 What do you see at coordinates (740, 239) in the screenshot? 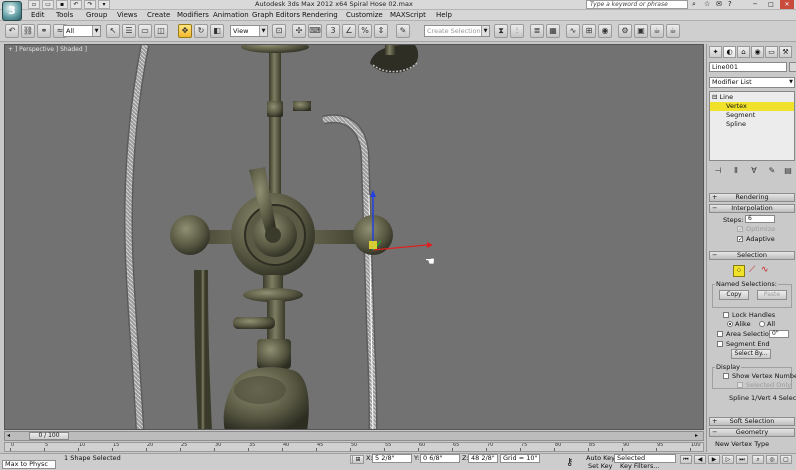
I see `adaptive-checkbox: ✓` at bounding box center [740, 239].